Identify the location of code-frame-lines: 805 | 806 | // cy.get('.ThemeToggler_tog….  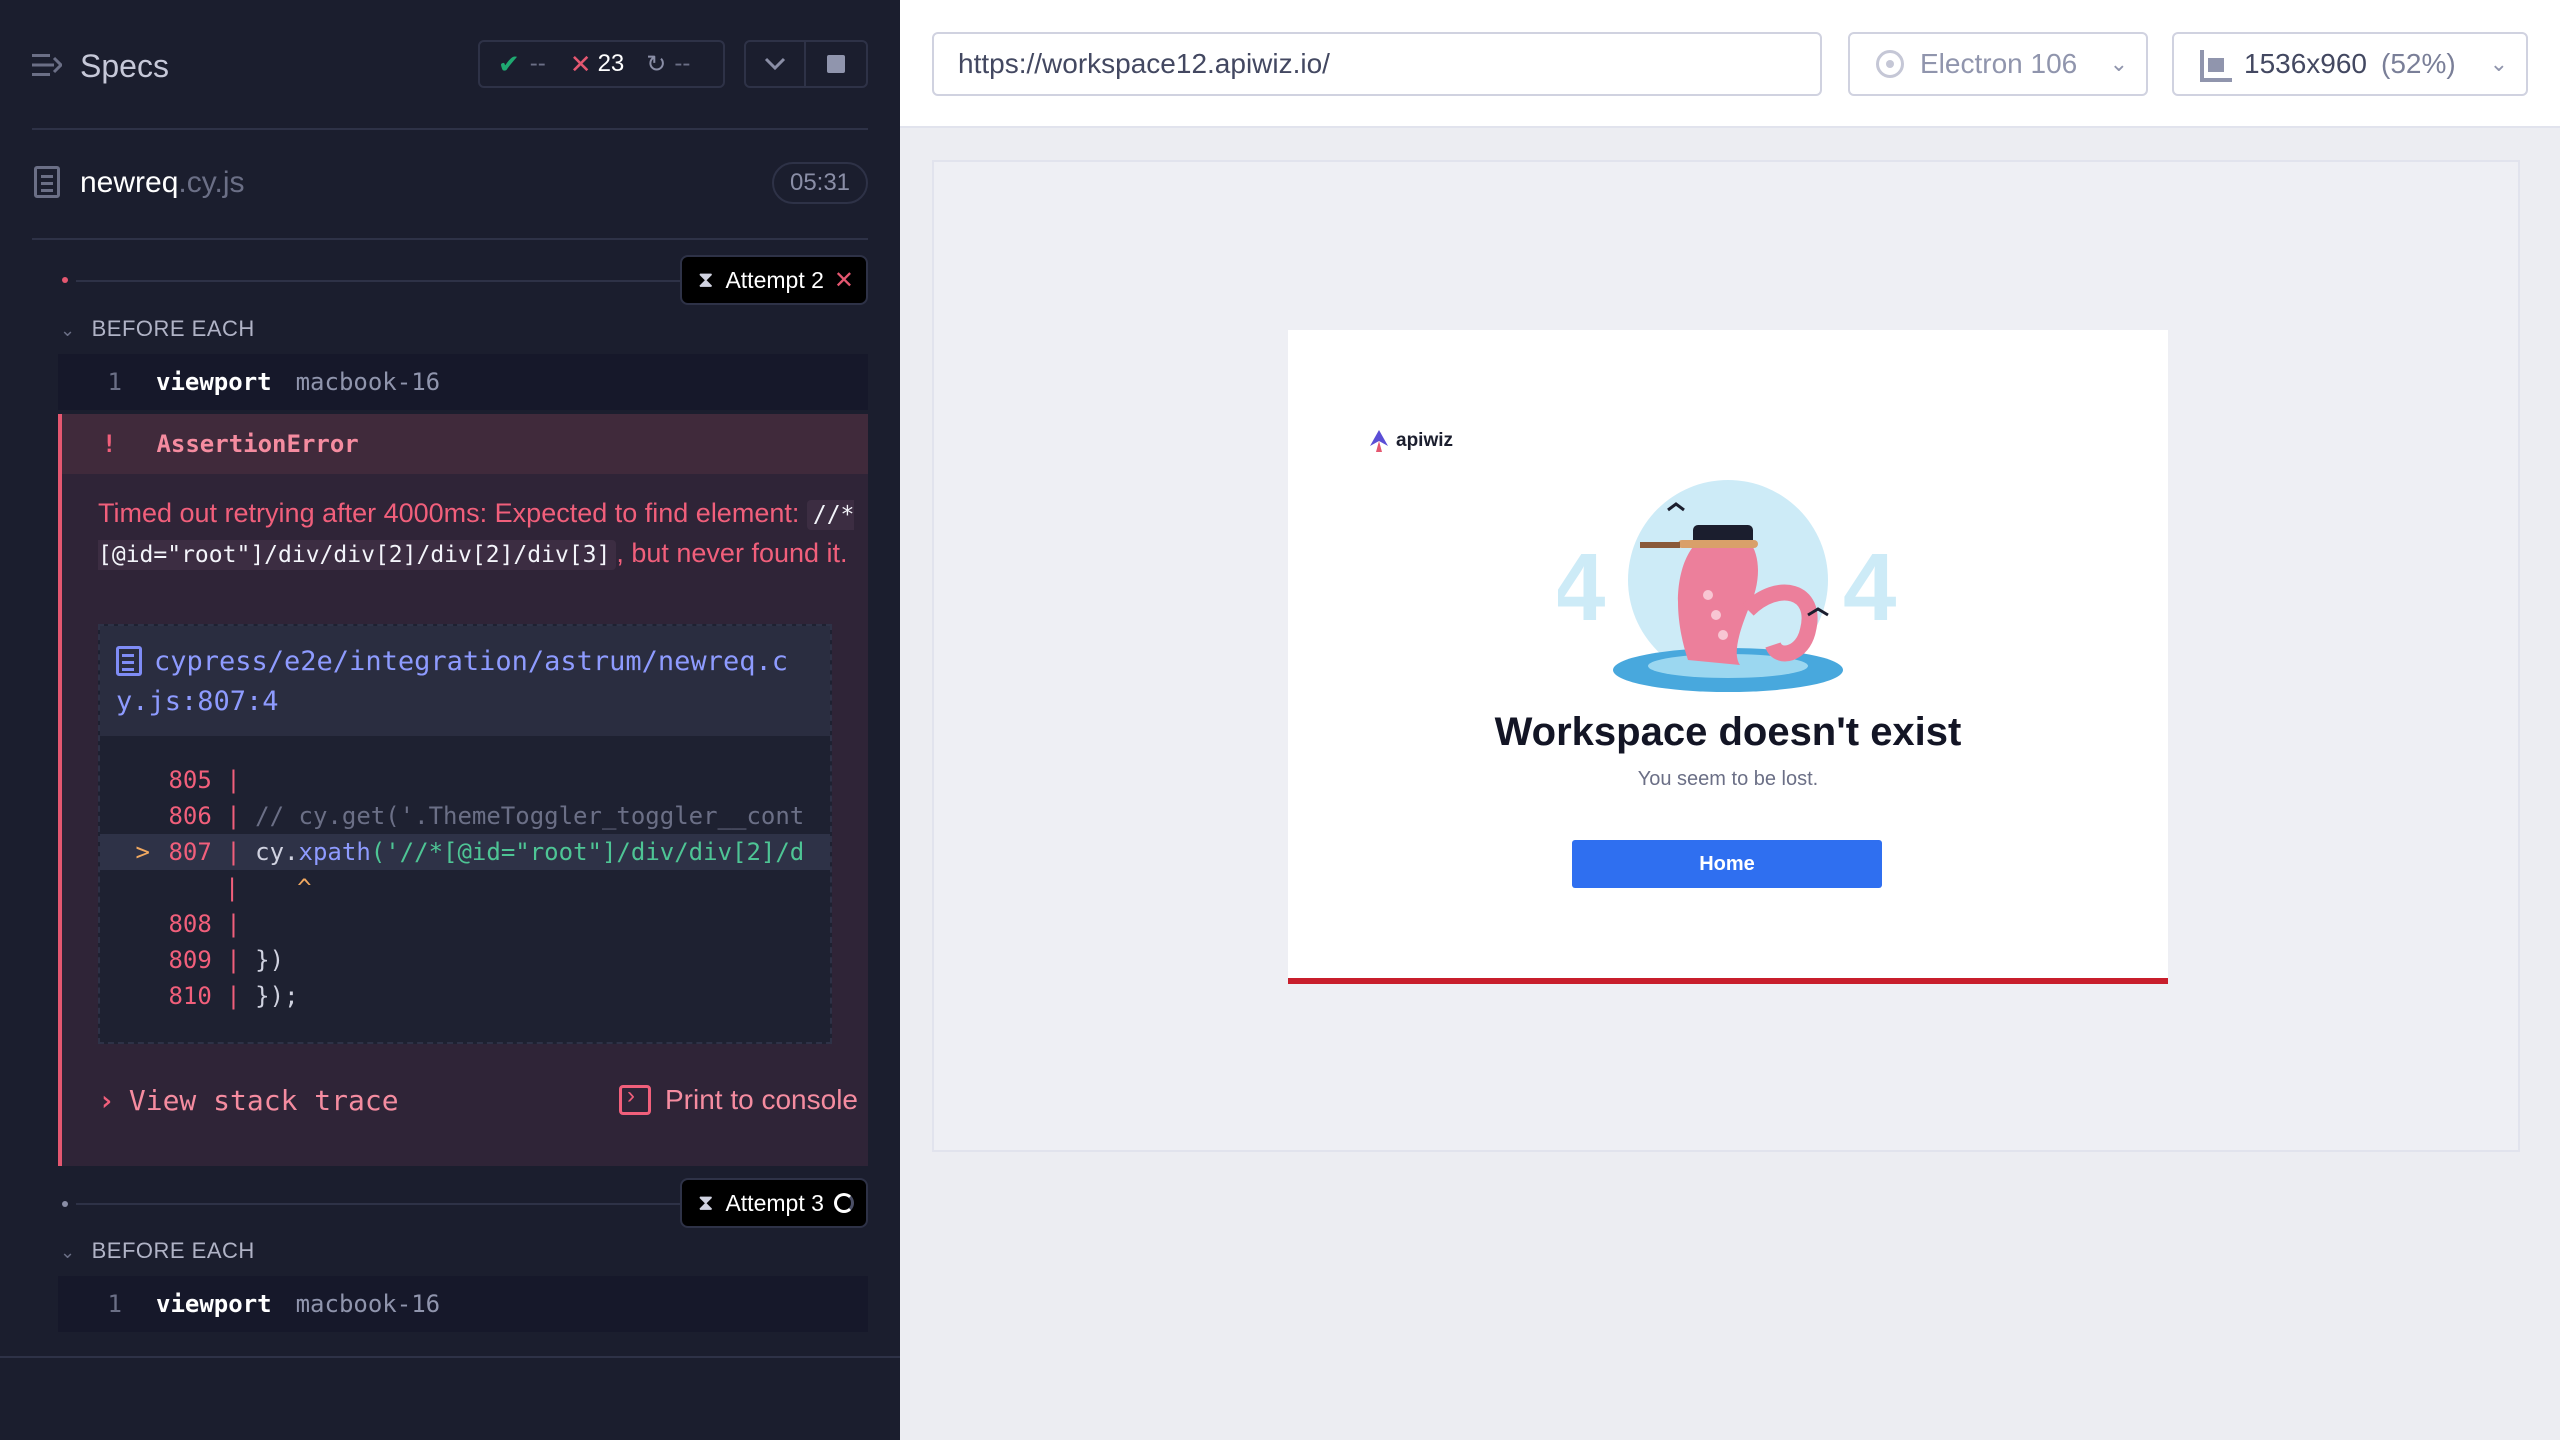
(465, 894).